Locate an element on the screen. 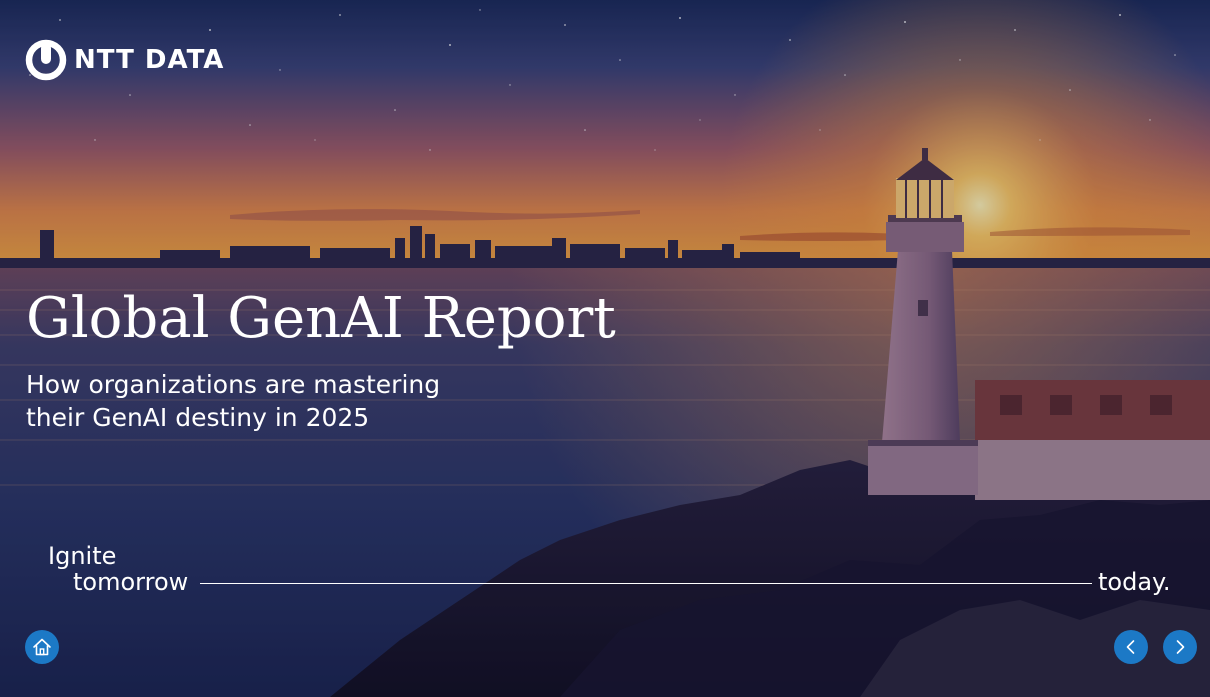 The width and height of the screenshot is (1210, 697). home-button is located at coordinates (42, 647).